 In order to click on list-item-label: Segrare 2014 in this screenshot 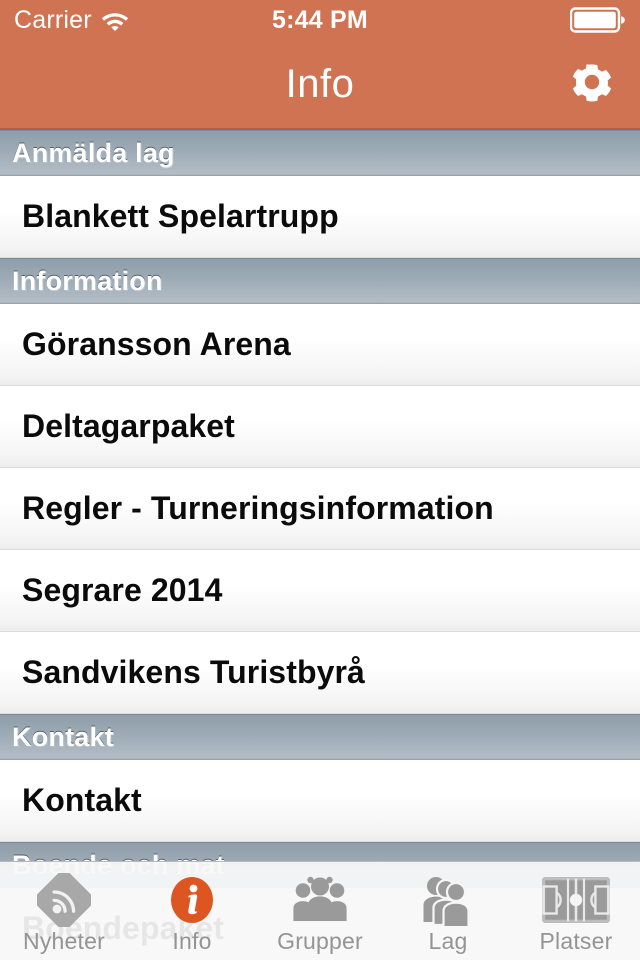, I will do `click(122, 590)`.